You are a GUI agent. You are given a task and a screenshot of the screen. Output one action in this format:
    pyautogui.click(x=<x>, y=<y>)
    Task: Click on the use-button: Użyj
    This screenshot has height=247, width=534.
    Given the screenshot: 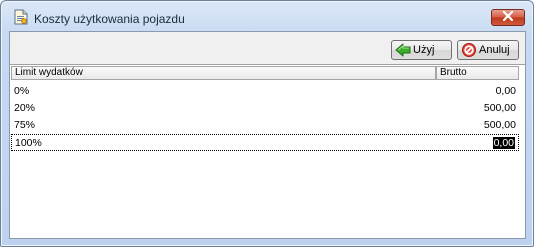 What is the action you would take?
    pyautogui.click(x=421, y=50)
    